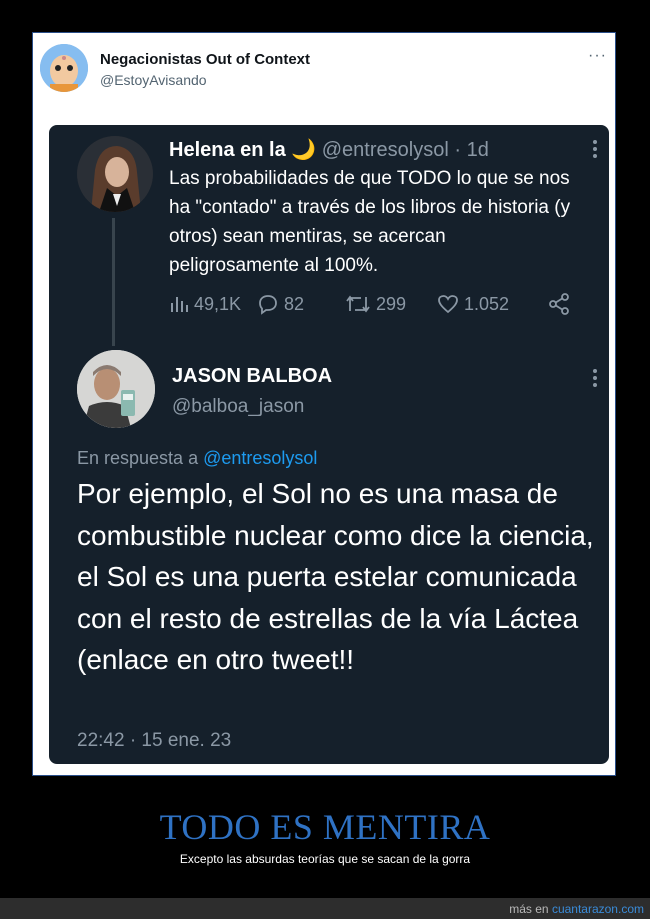 The width and height of the screenshot is (650, 919). What do you see at coordinates (391, 303) in the screenshot?
I see `retweet-count: 299` at bounding box center [391, 303].